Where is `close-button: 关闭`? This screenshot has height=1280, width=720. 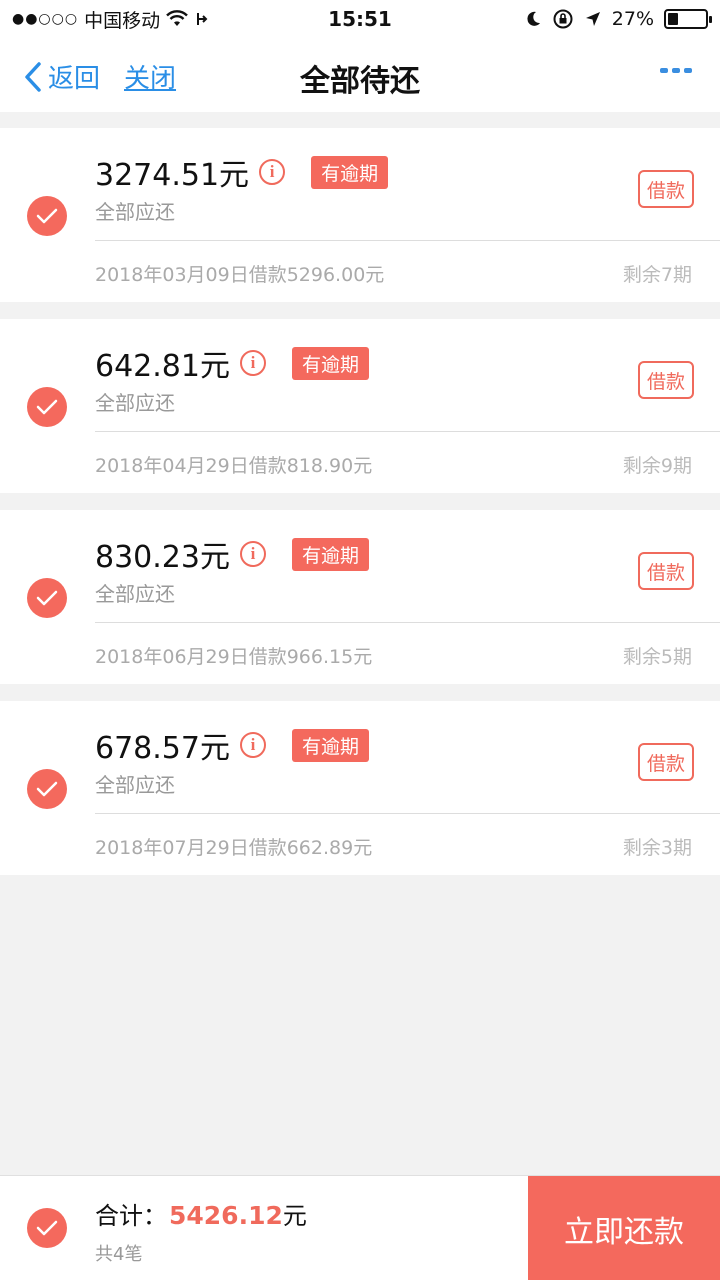 close-button: 关闭 is located at coordinates (150, 76).